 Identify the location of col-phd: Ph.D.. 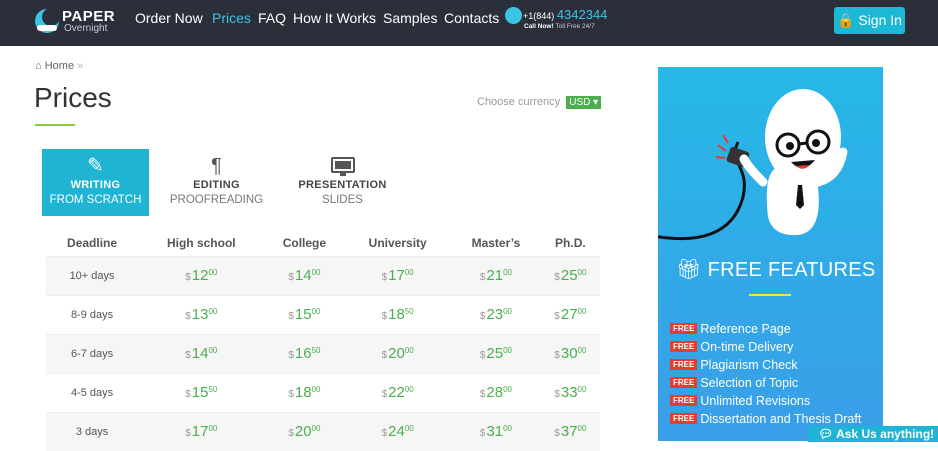
(570, 242).